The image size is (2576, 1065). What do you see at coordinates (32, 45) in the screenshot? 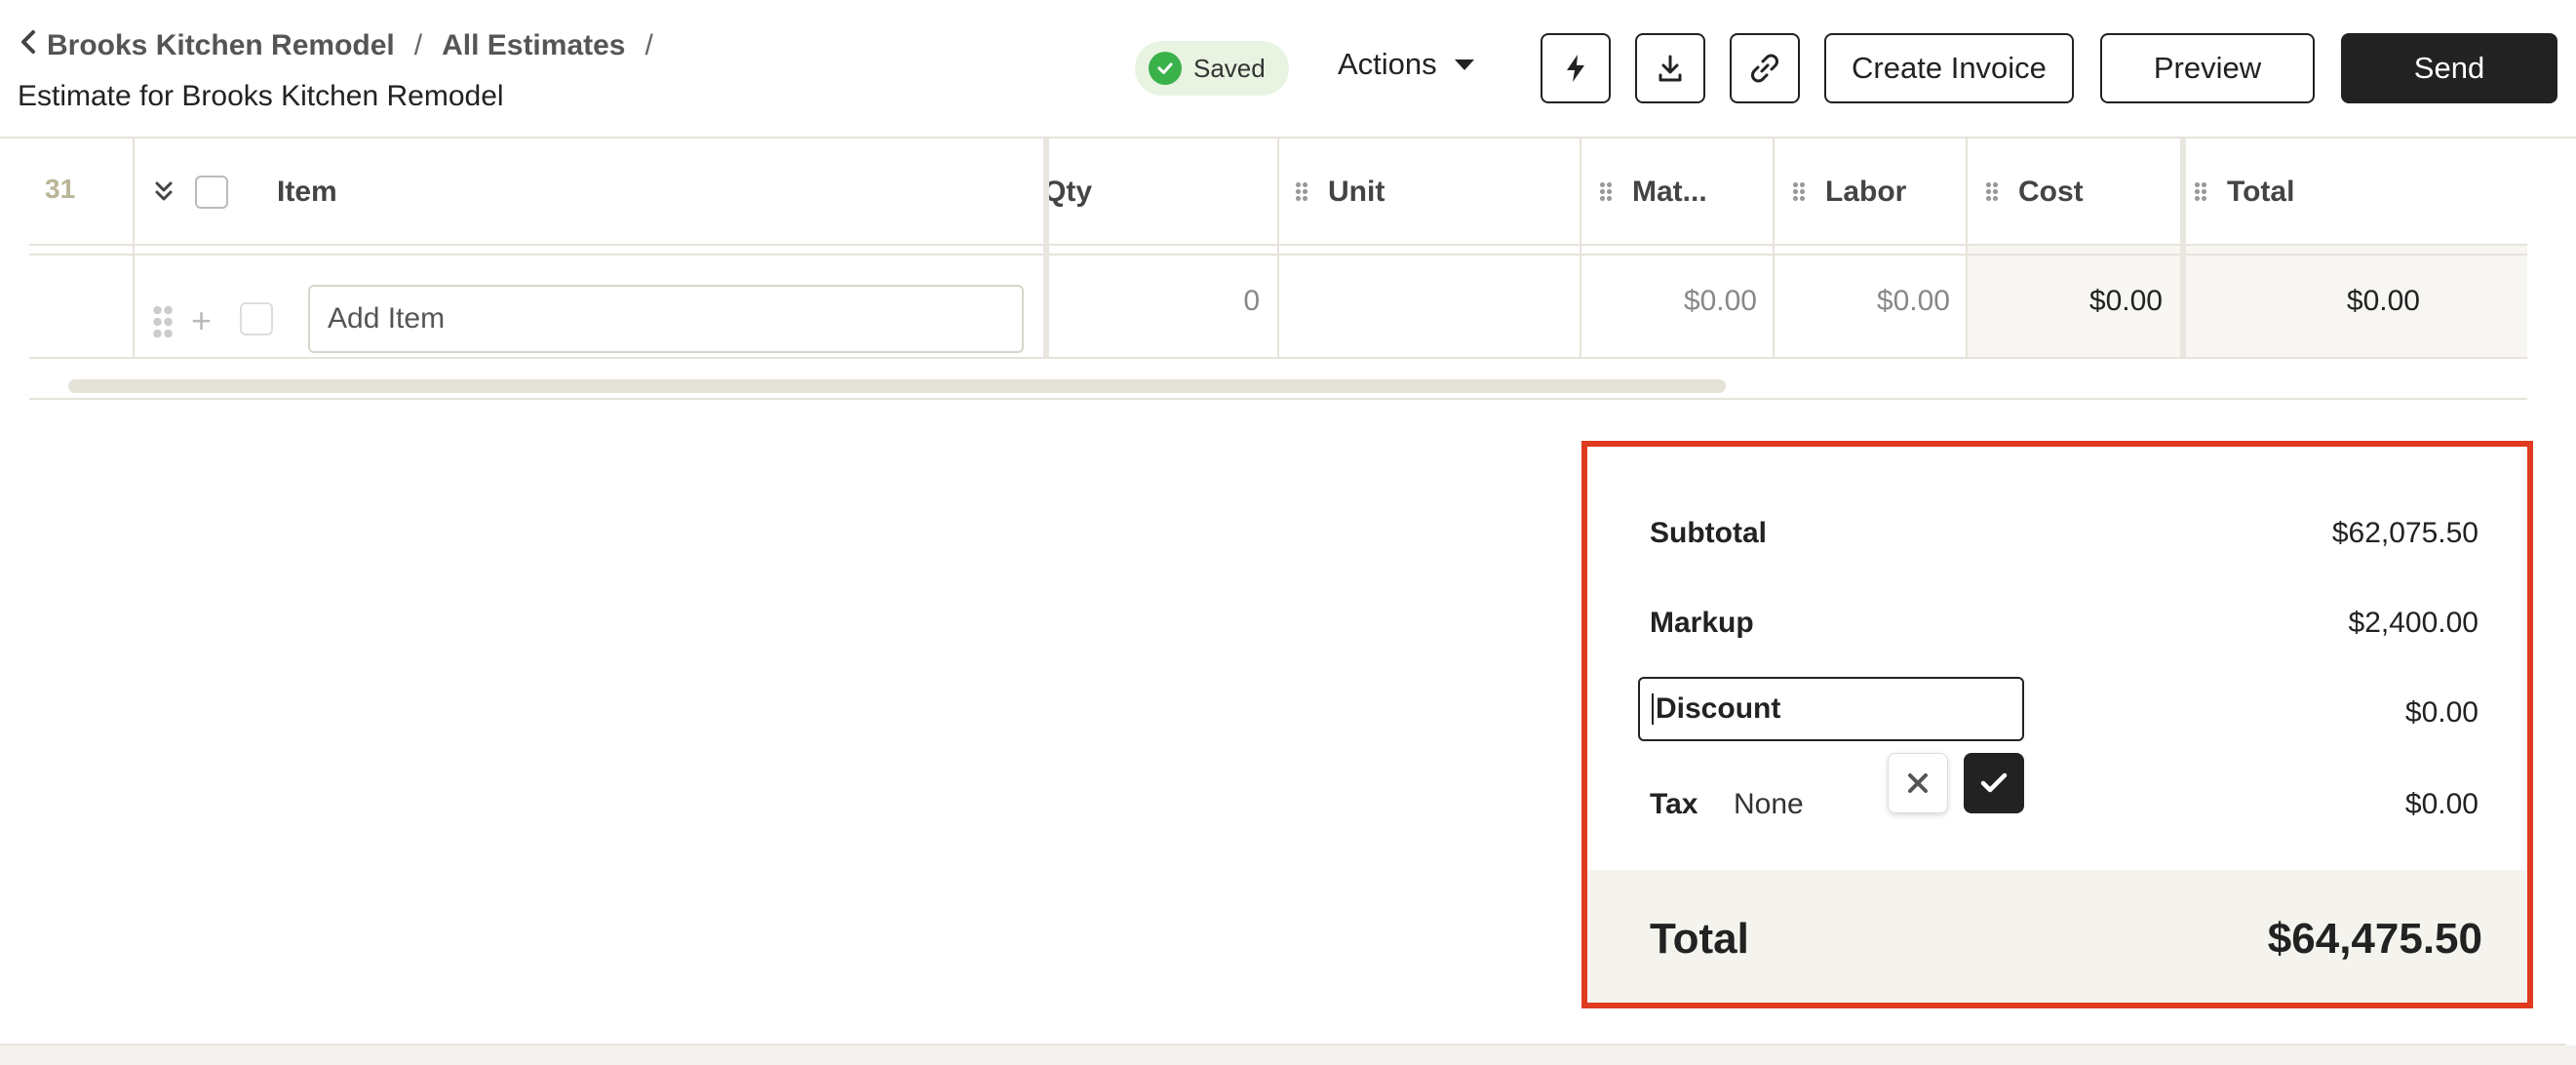
I see `chevron-left-icon` at bounding box center [32, 45].